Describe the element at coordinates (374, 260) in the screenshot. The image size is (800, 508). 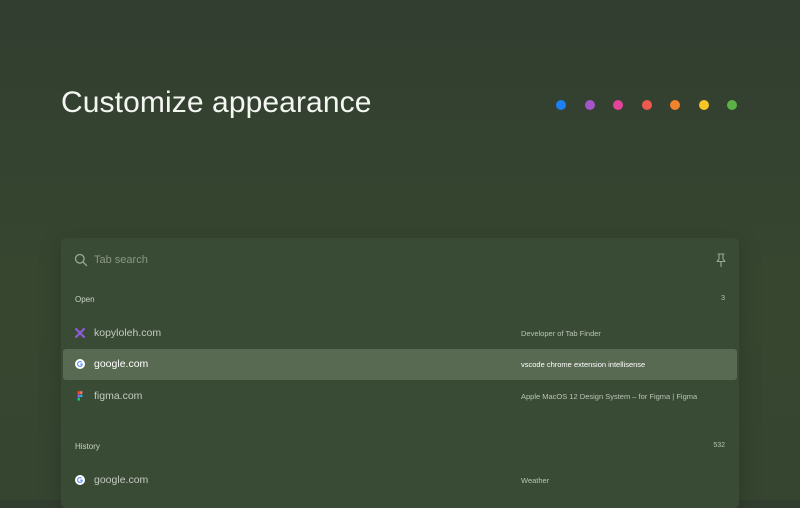
I see `search-input` at that location.